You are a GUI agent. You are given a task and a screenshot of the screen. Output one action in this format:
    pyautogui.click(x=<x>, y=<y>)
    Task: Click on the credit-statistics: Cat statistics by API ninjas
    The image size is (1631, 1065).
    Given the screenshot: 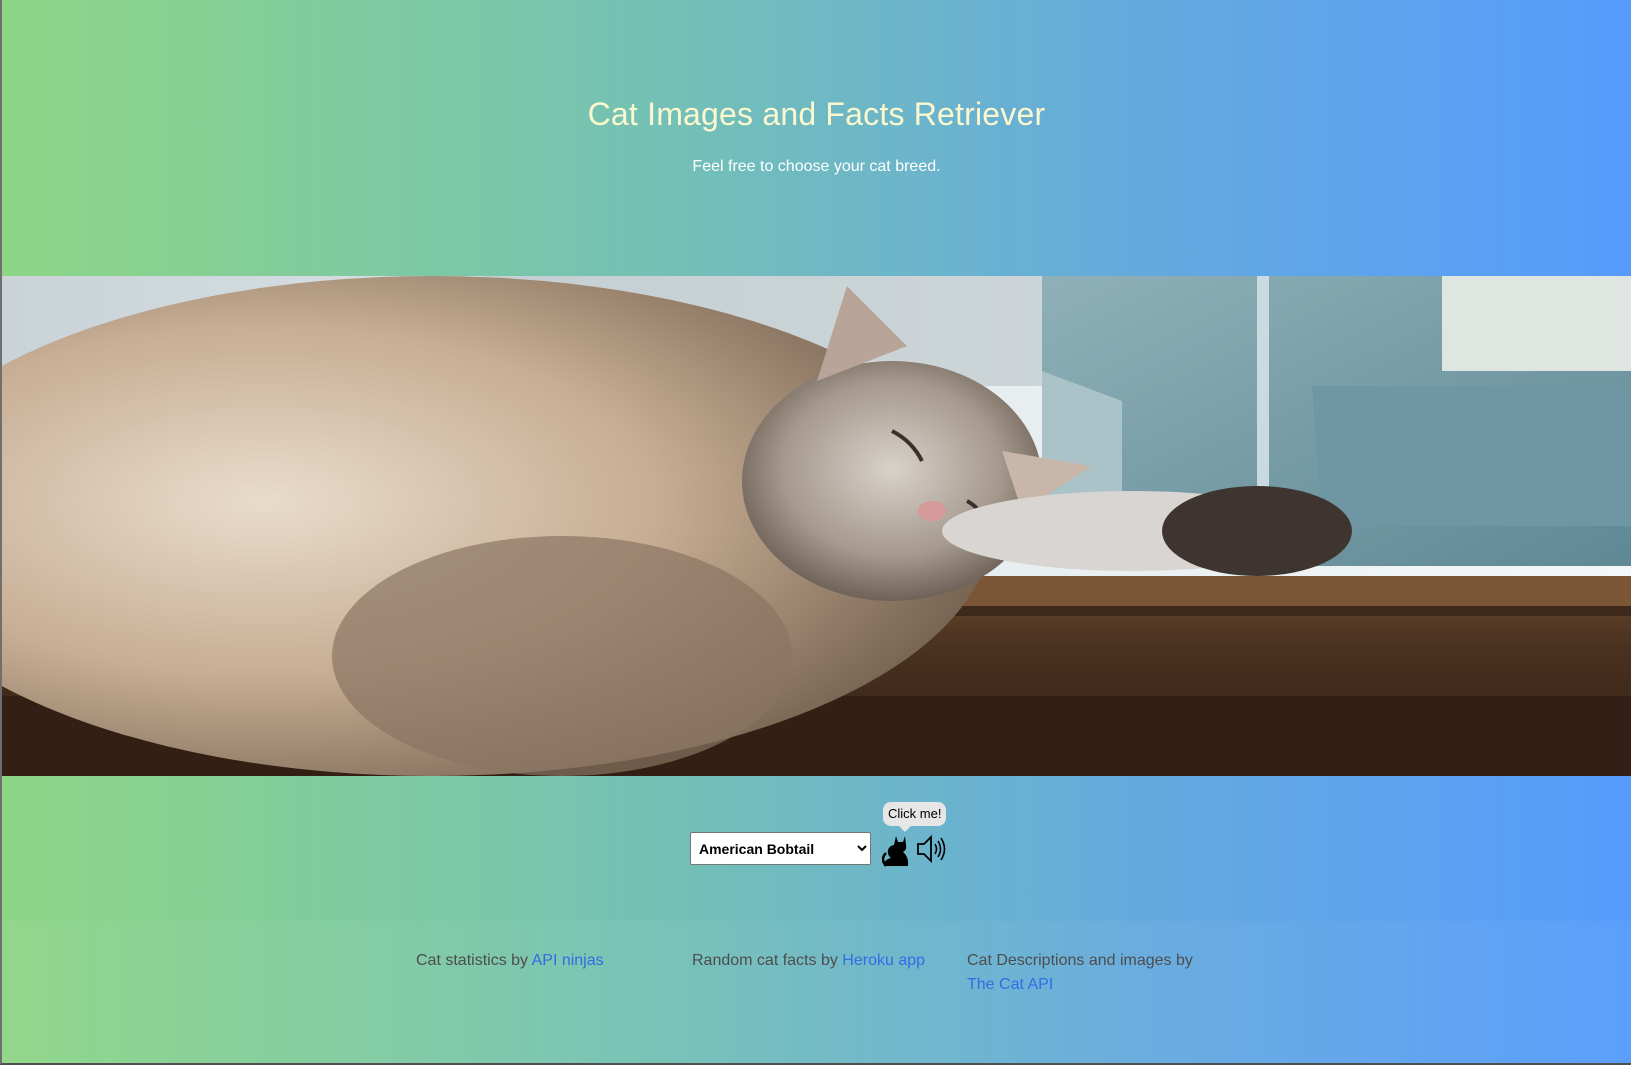 What is the action you would take?
    pyautogui.click(x=510, y=961)
    